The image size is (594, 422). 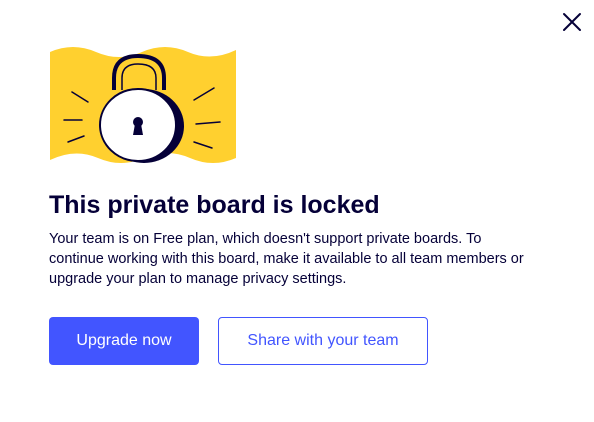 I want to click on close-icon, so click(x=572, y=22).